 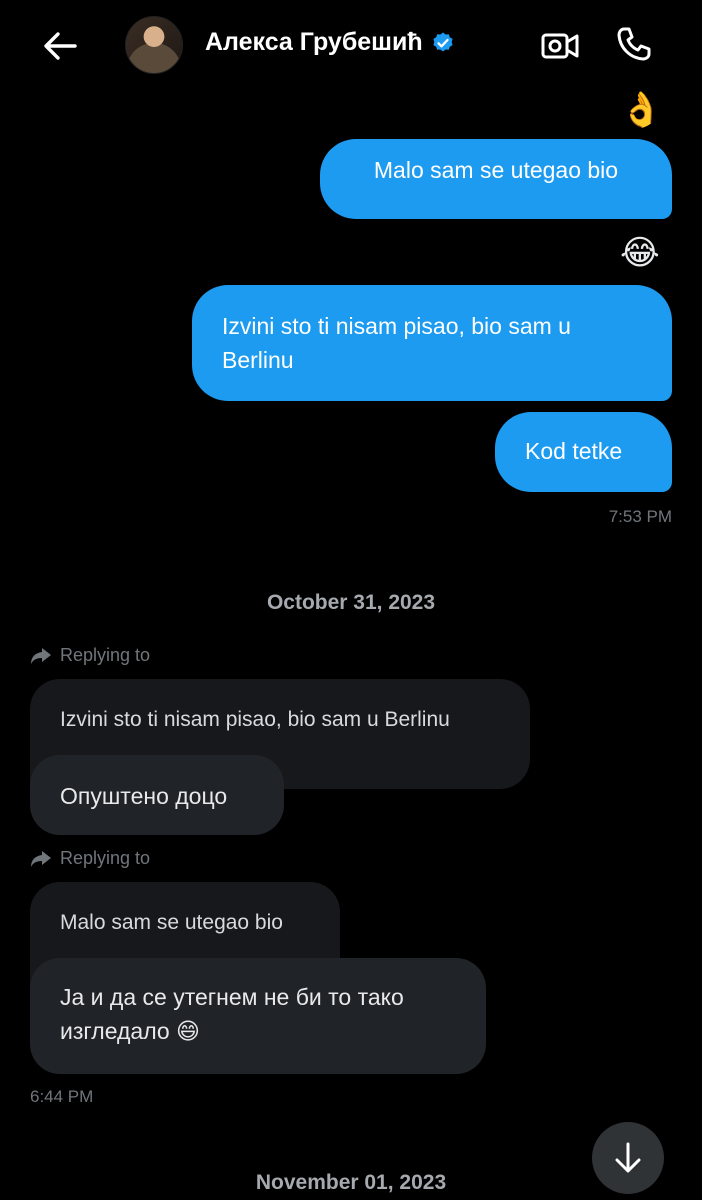 What do you see at coordinates (62, 1096) in the screenshot?
I see `message-timestamp: 6:44 PM` at bounding box center [62, 1096].